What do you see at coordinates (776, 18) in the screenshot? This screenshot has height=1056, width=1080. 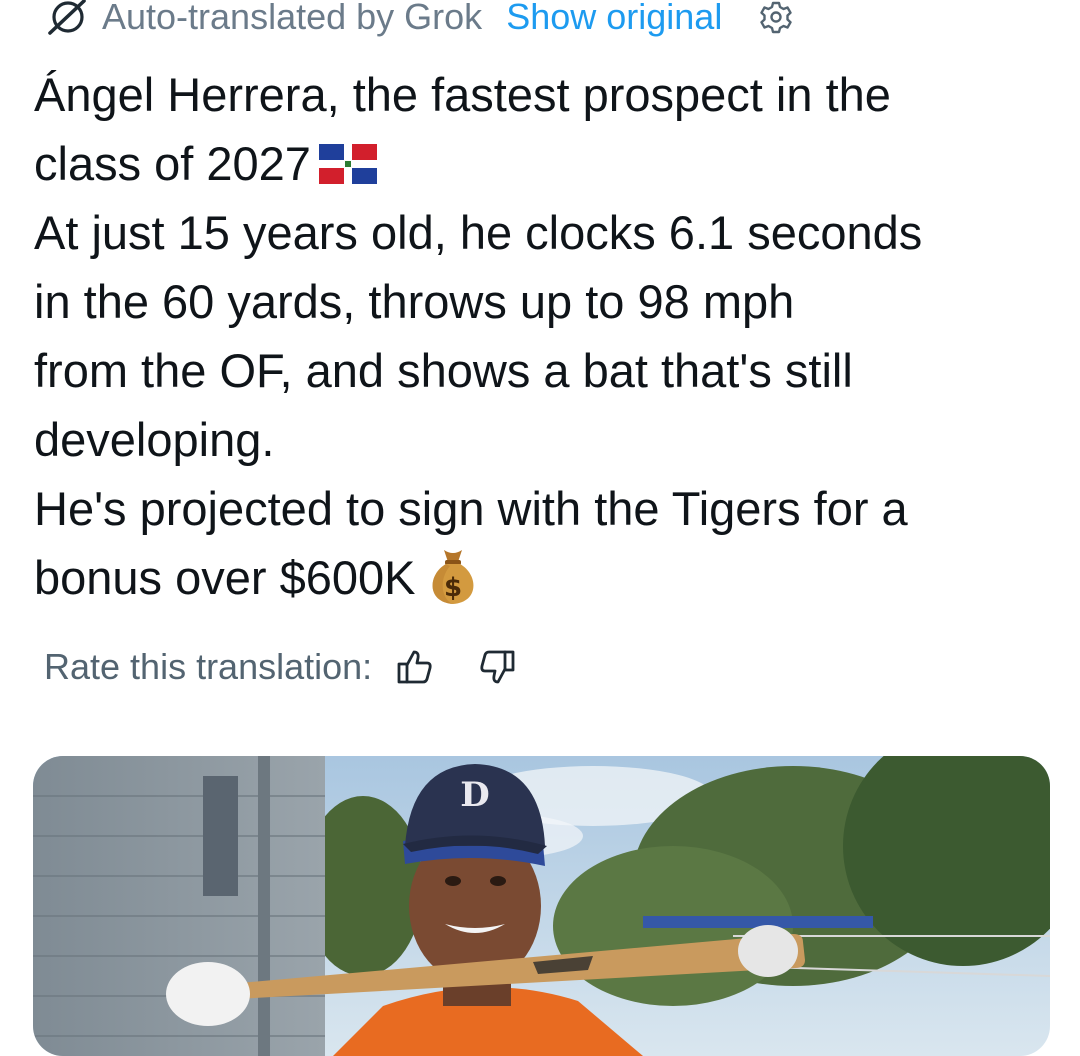 I see `gear-icon` at bounding box center [776, 18].